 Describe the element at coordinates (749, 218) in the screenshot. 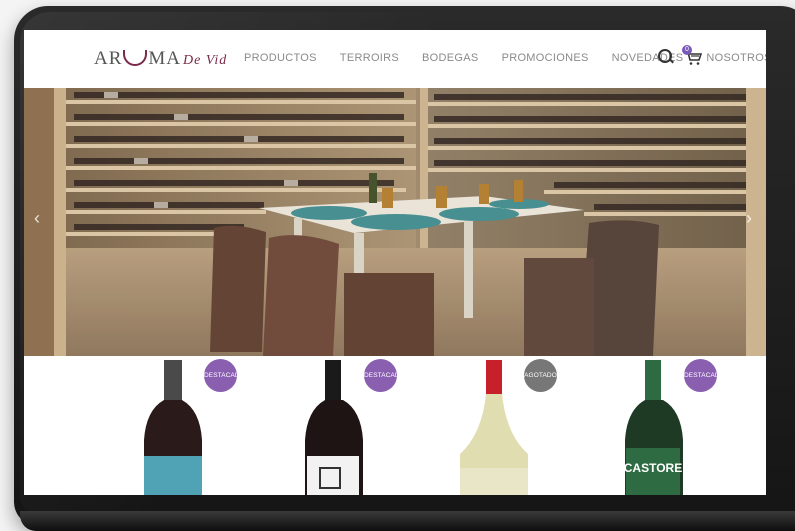

I see `carousel-next-button: ›` at that location.